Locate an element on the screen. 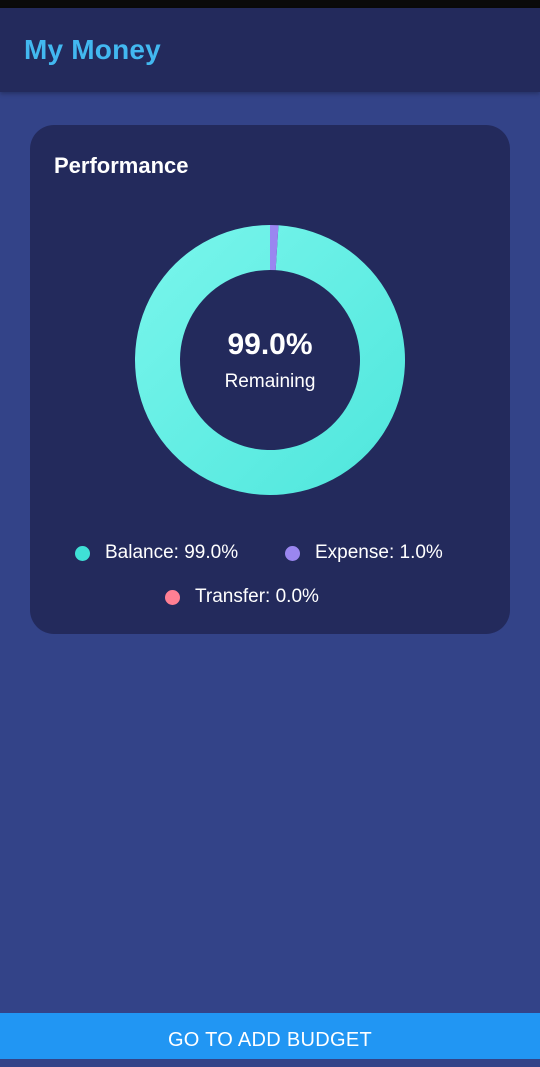 The width and height of the screenshot is (540, 1067). status-bar is located at coordinates (270, 4).